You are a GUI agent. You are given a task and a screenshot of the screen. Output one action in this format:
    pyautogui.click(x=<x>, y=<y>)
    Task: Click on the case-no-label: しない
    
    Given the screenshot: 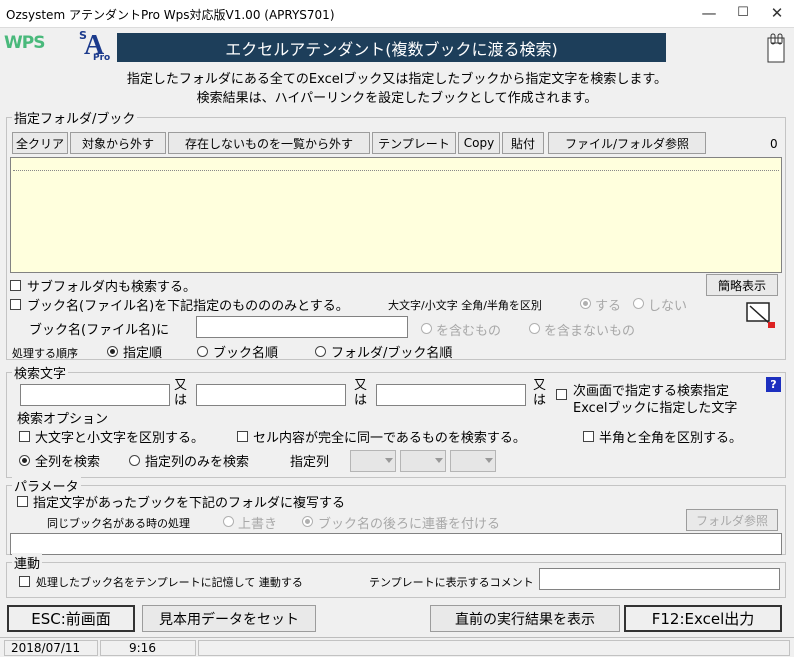 What is the action you would take?
    pyautogui.click(x=668, y=306)
    